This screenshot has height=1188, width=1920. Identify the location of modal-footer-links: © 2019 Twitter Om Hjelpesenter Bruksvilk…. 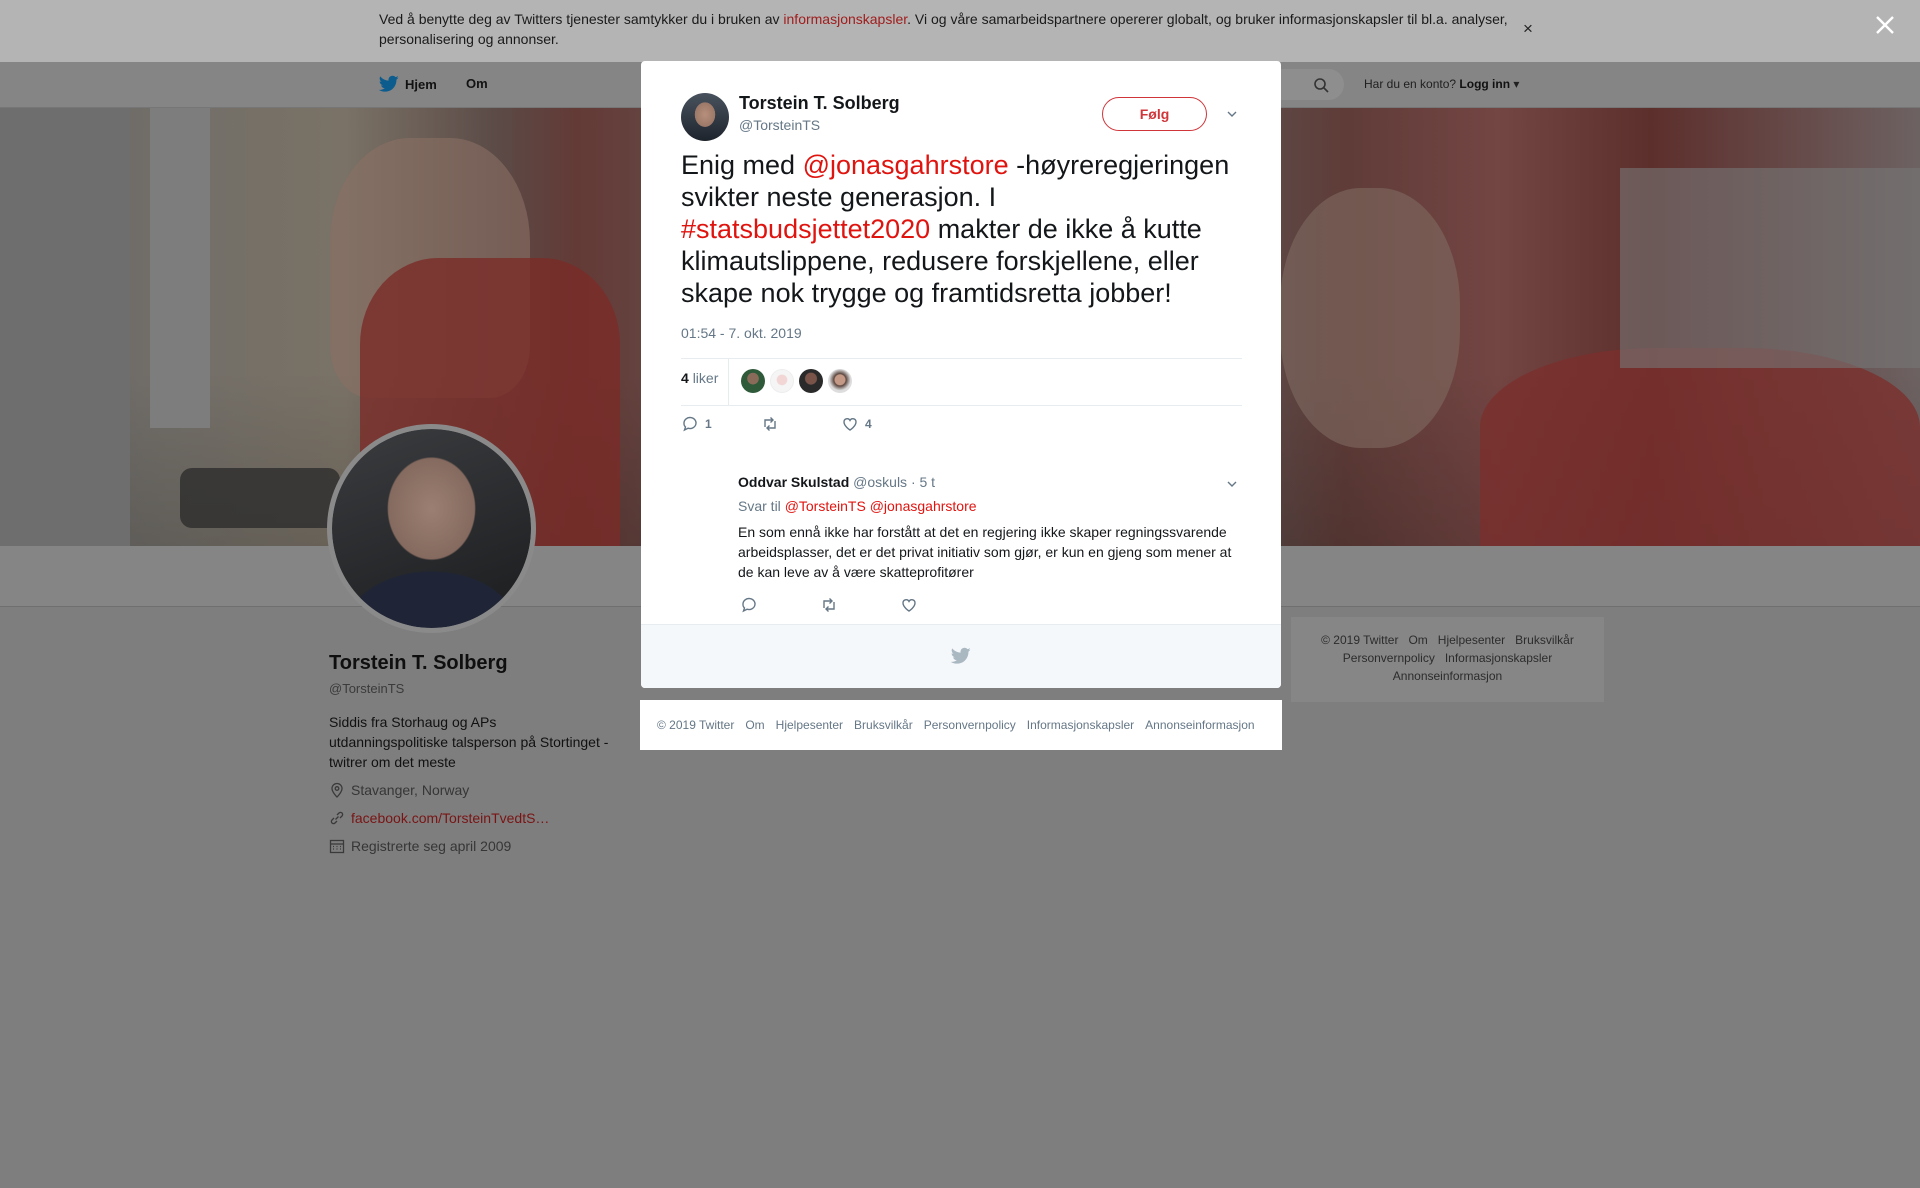
(961, 725).